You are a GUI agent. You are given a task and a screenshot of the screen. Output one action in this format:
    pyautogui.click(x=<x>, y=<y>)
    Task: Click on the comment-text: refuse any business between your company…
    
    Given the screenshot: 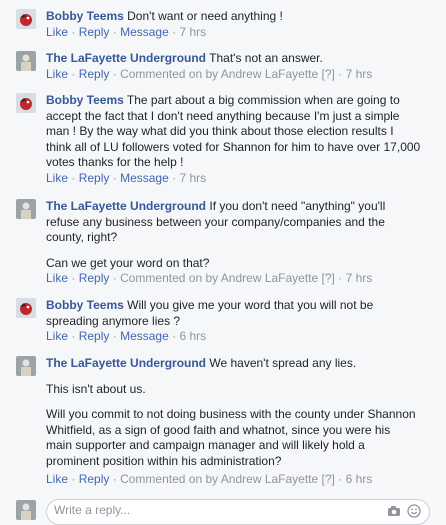 What is the action you would take?
    pyautogui.click(x=215, y=221)
    